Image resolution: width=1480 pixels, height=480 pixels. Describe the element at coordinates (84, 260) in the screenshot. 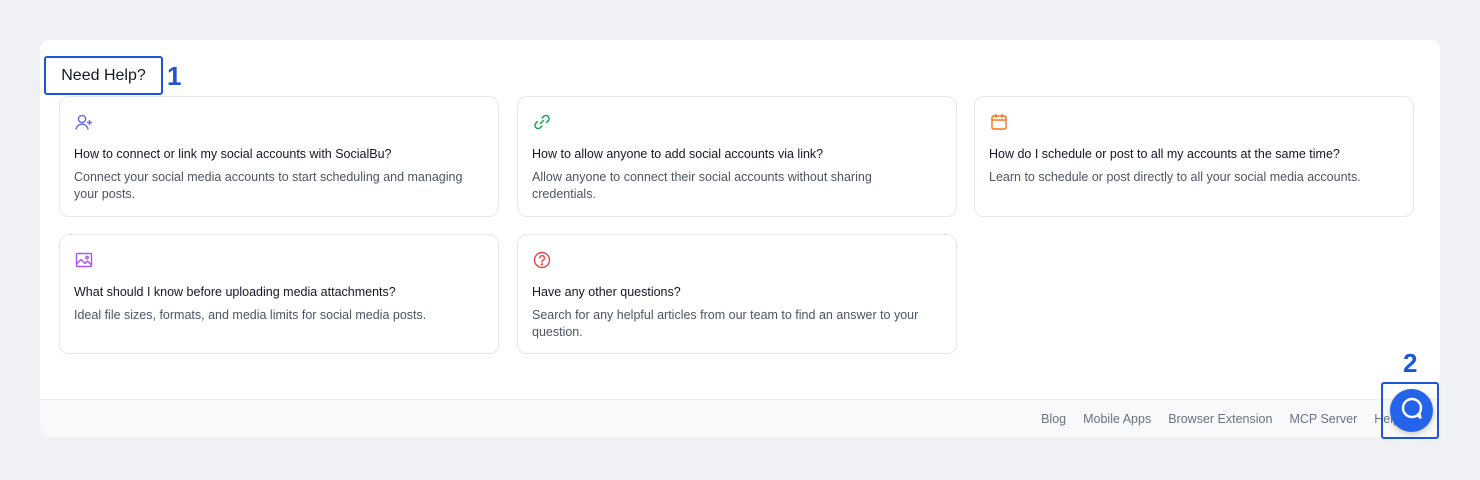

I see `image-icon` at that location.